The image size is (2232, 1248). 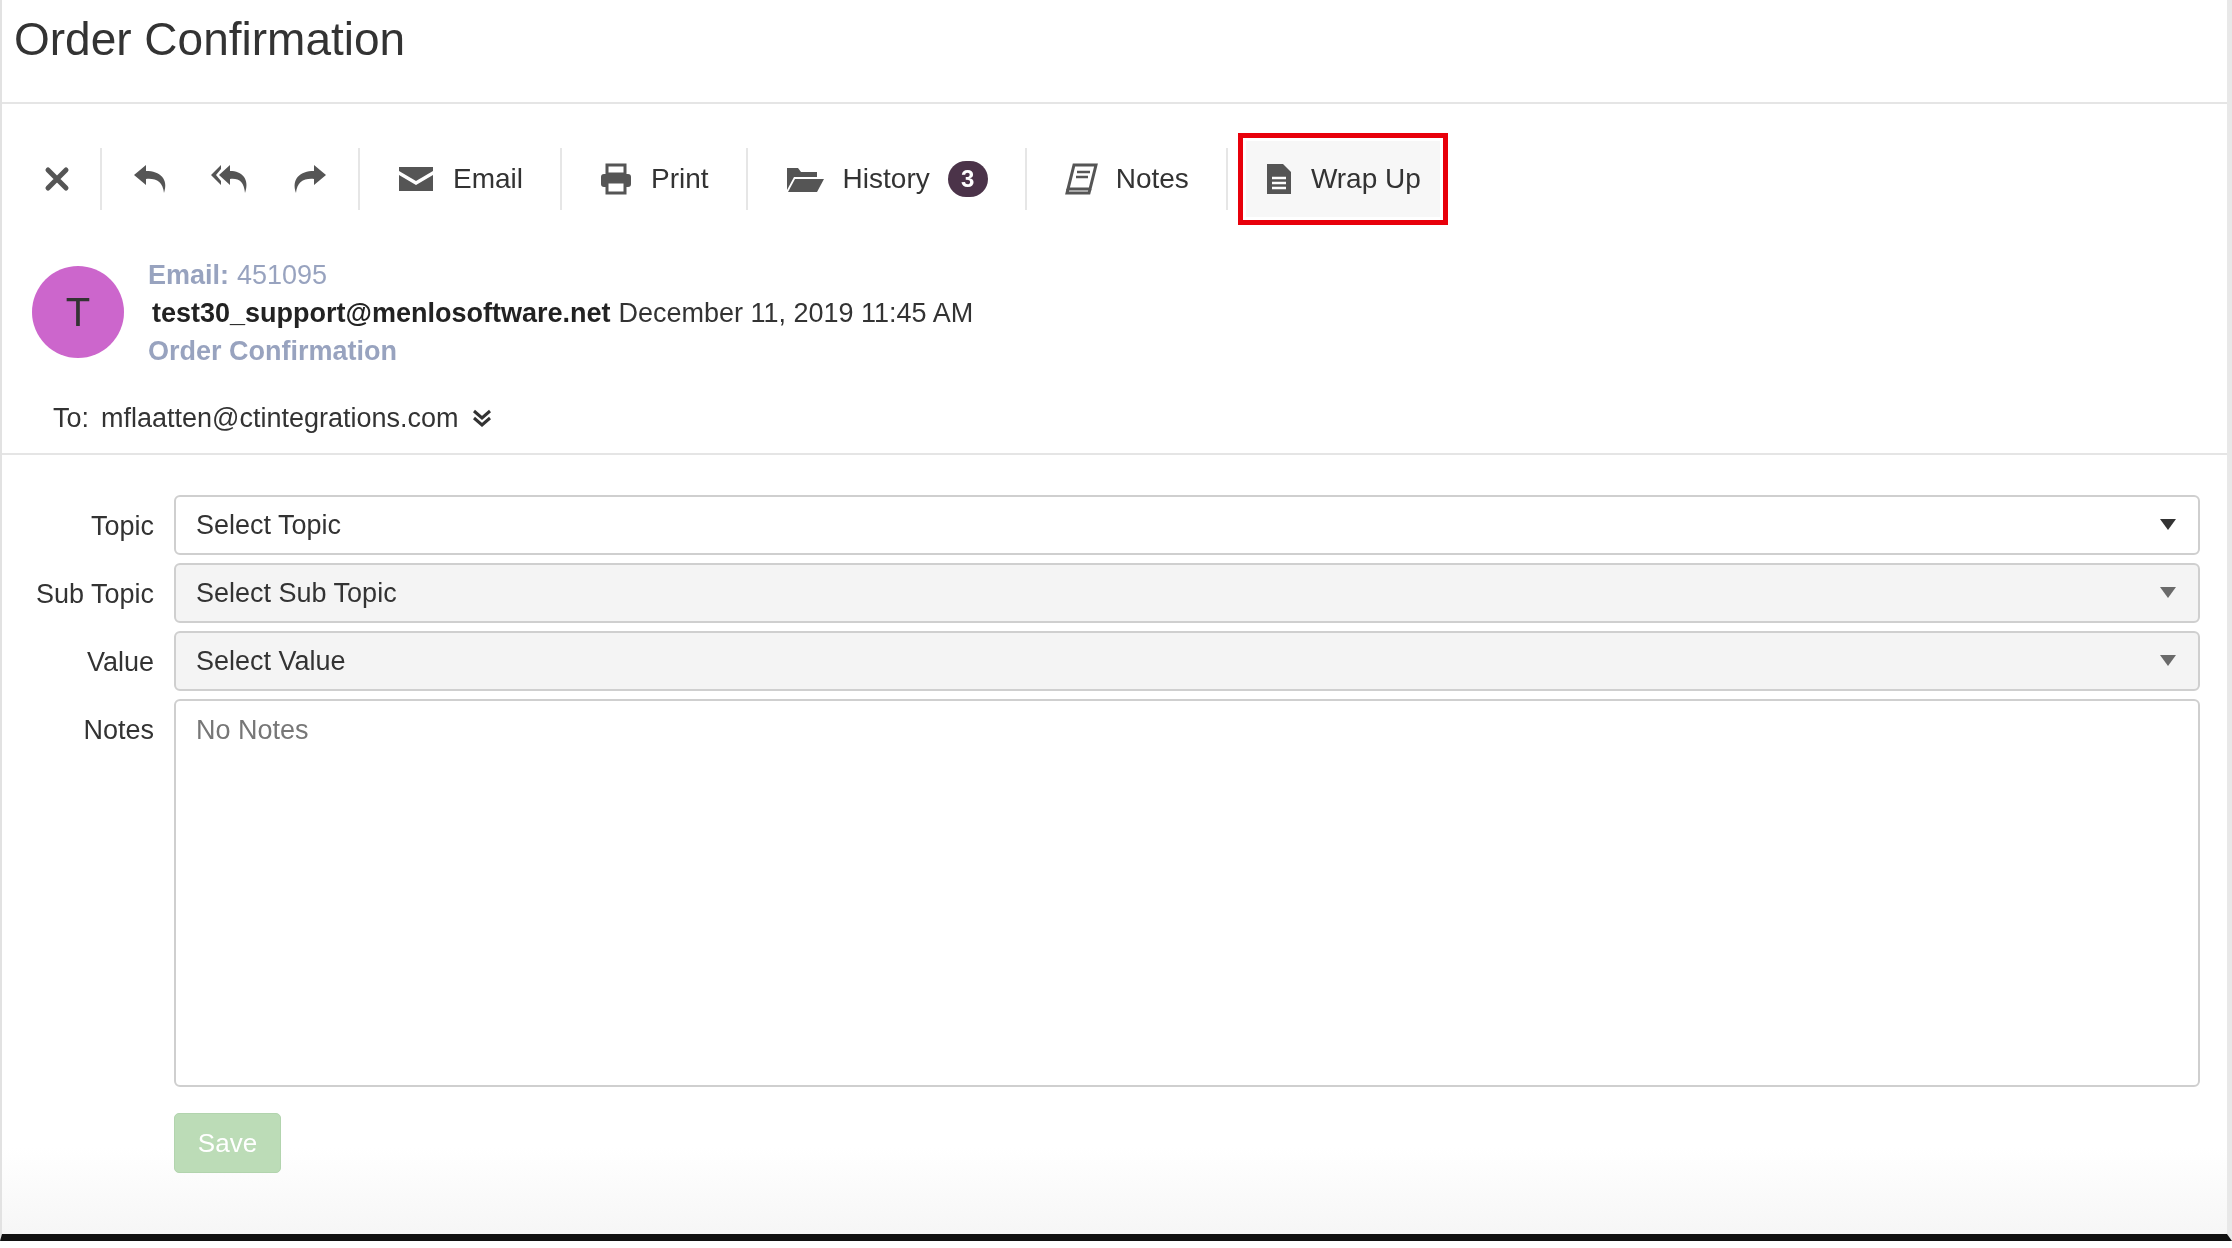 I want to click on double-chevron-down-icon, so click(x=481, y=418).